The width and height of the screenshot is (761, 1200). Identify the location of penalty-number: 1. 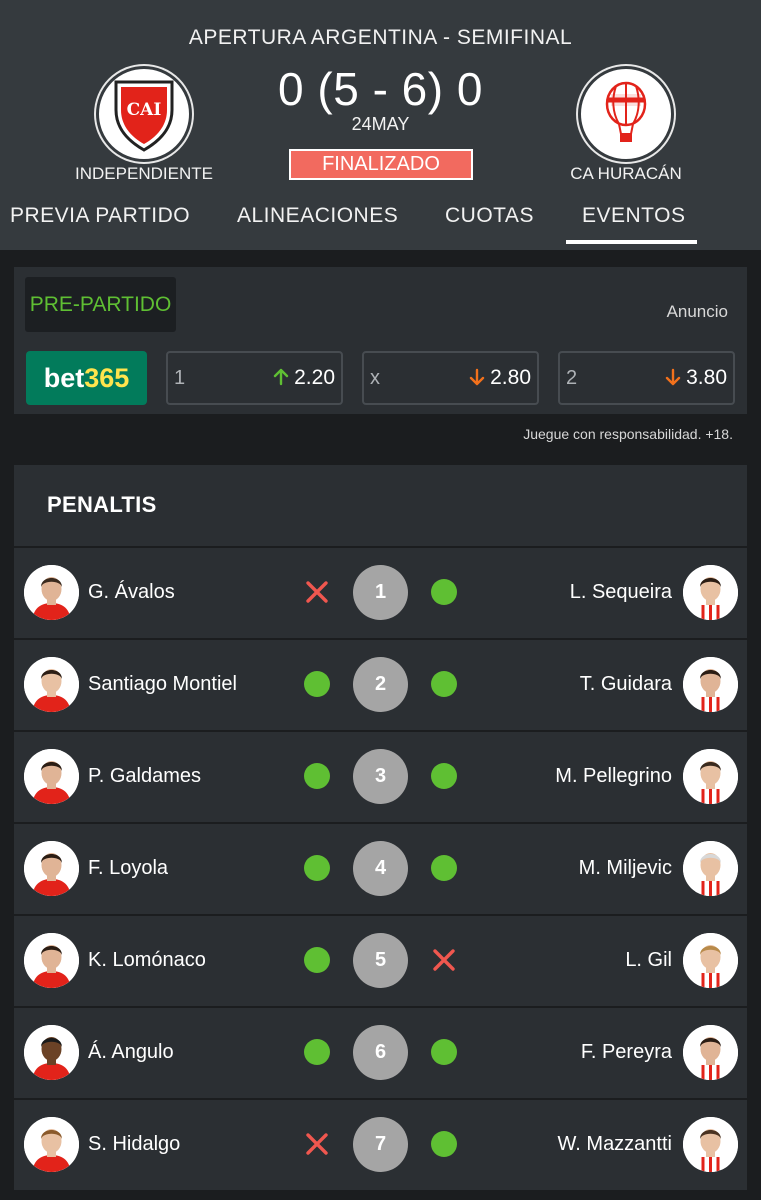
(380, 592).